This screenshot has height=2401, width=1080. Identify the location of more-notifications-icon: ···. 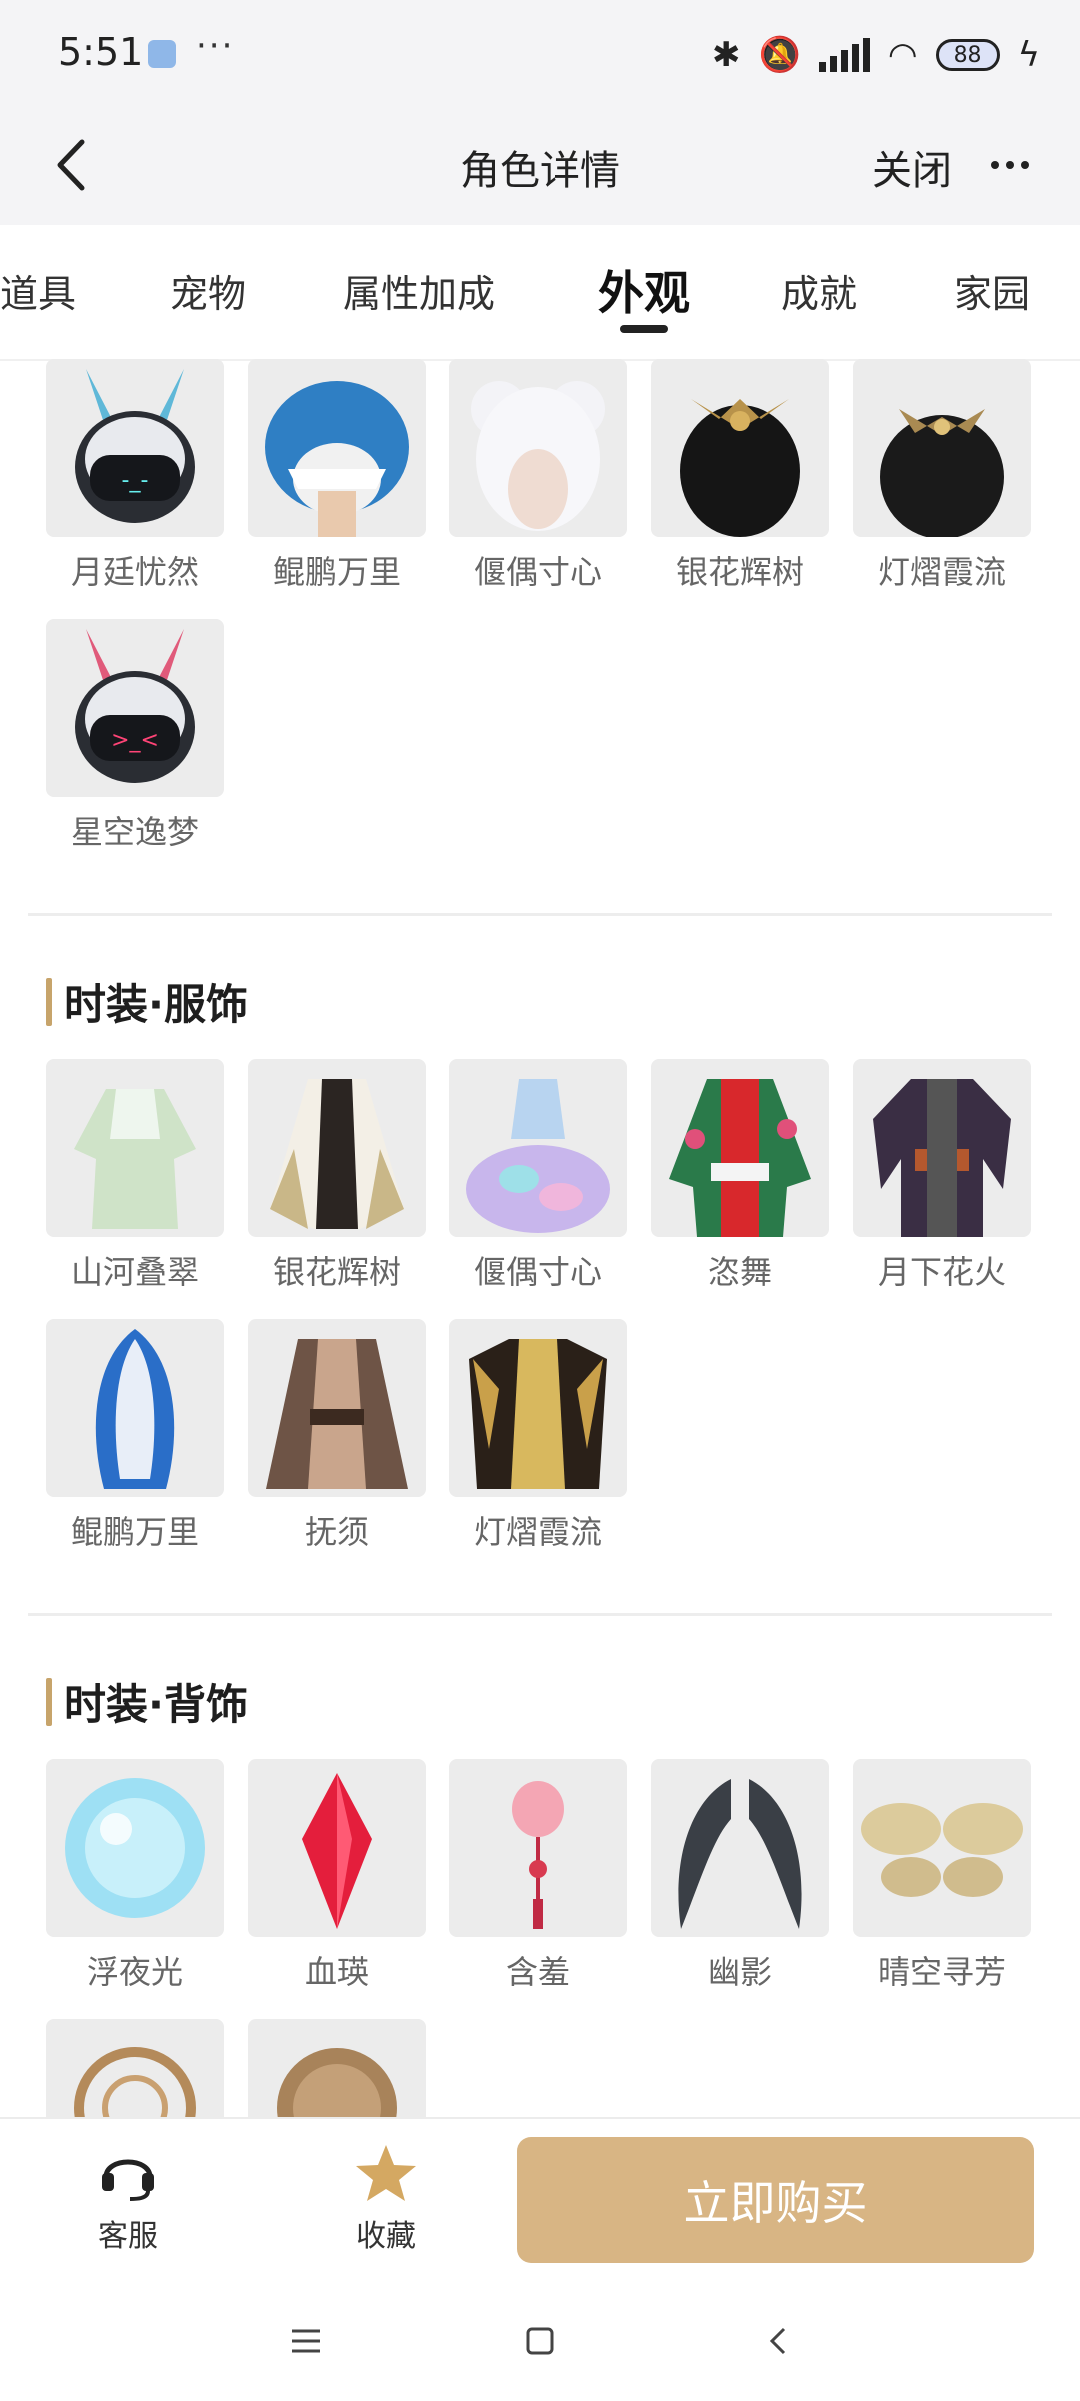
(215, 46).